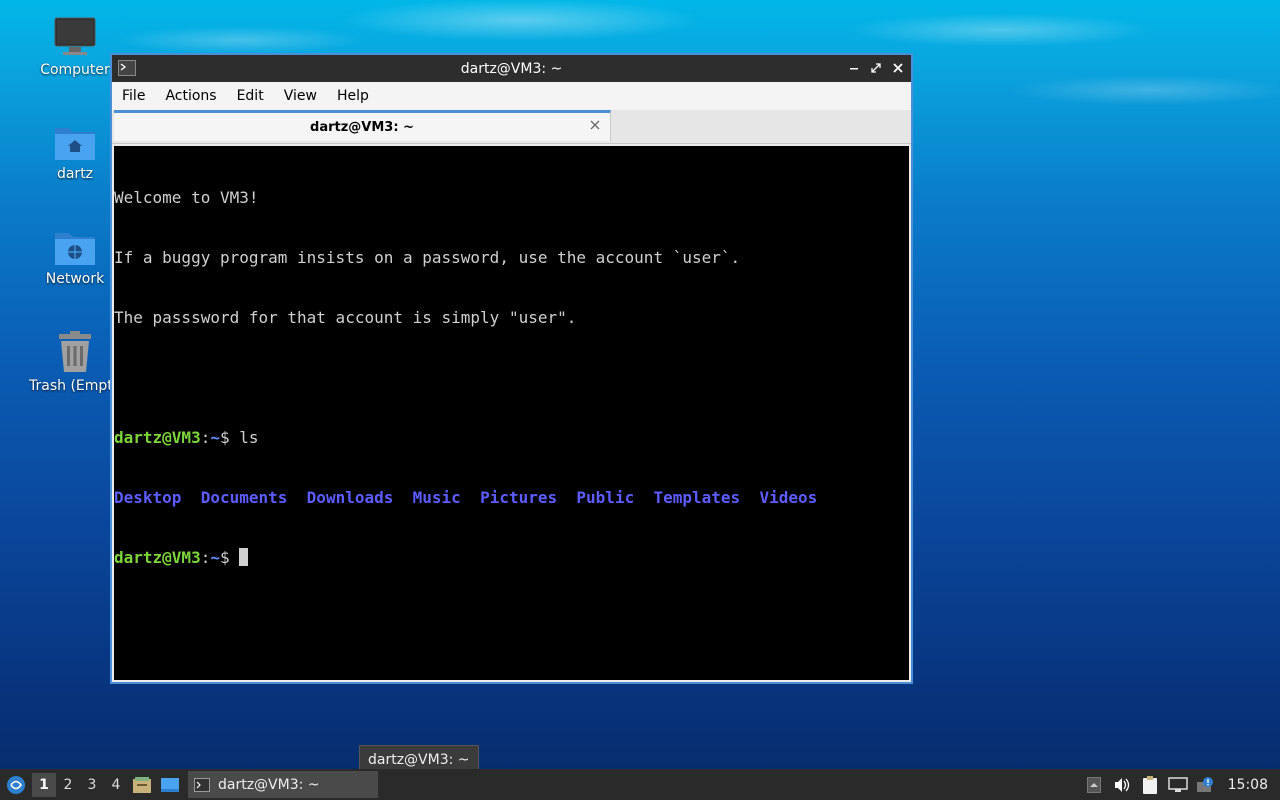  Describe the element at coordinates (202, 784) in the screenshot. I see `terminal-task-icon` at that location.